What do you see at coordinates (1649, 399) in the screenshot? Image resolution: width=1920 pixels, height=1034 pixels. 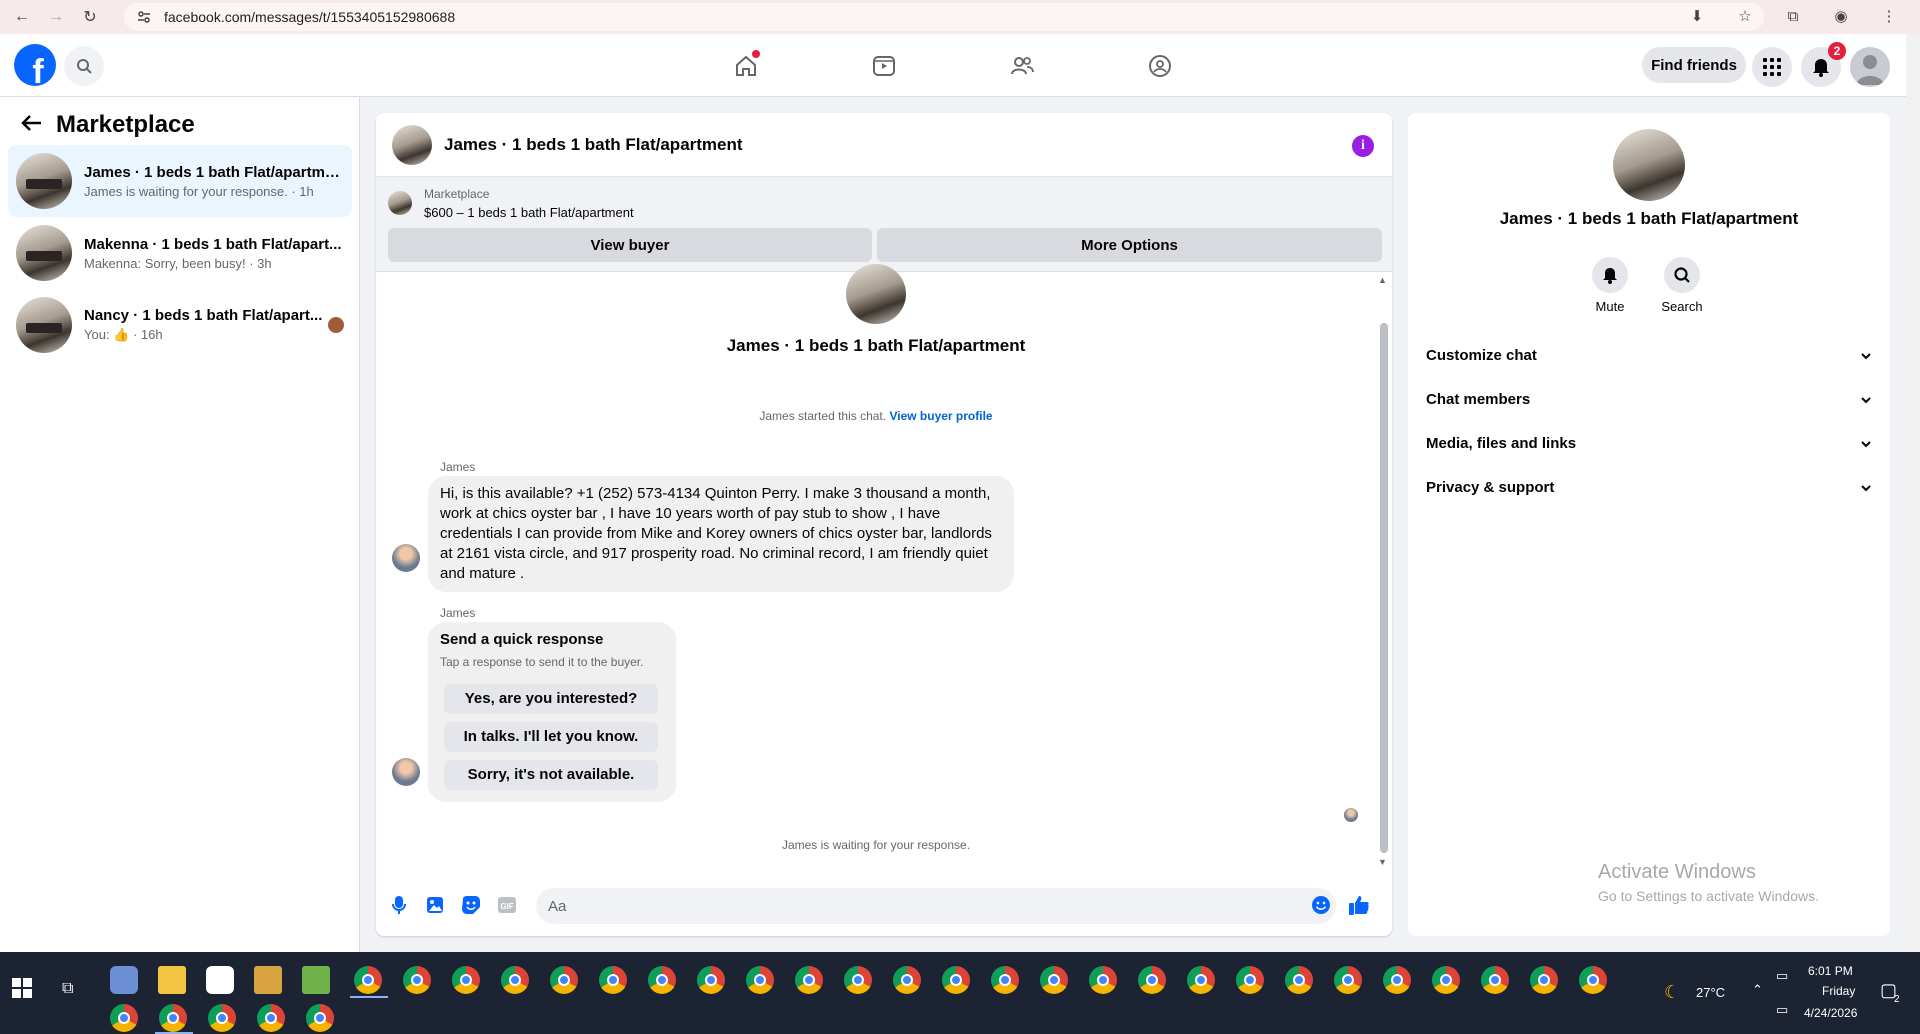 I see `chat-members-section: Chat members` at bounding box center [1649, 399].